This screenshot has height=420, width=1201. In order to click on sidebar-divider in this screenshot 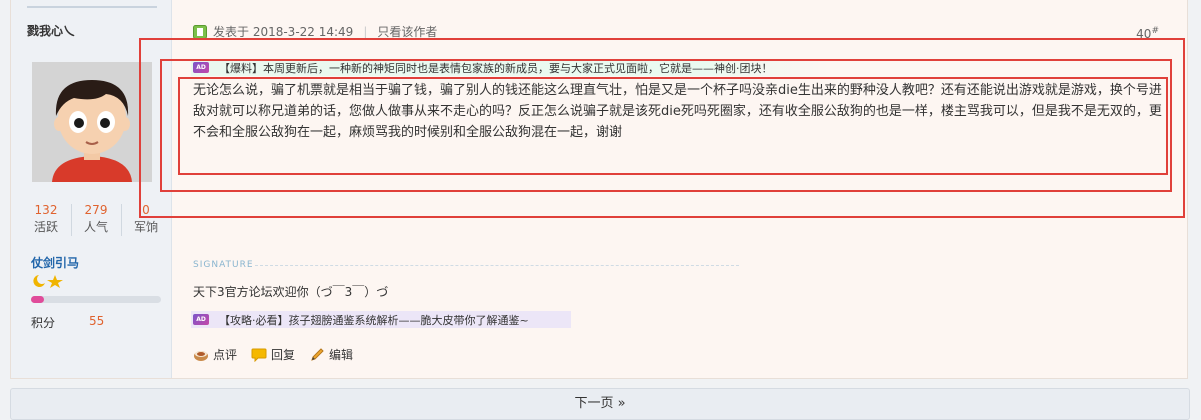, I will do `click(92, 7)`.